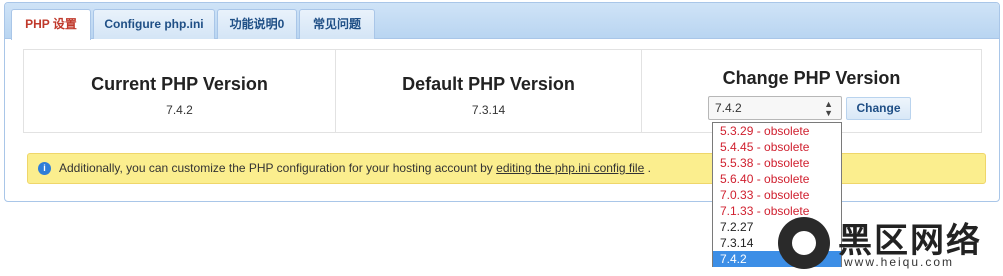 This screenshot has width=1003, height=276. What do you see at coordinates (728, 108) in the screenshot?
I see `selected-version: 7.4.2` at bounding box center [728, 108].